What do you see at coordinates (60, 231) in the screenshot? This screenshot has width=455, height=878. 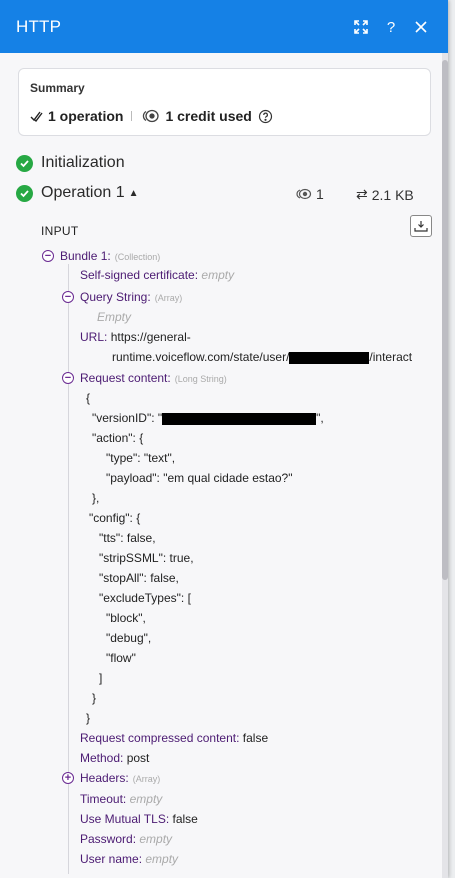 I see `input-heading: INPUT` at bounding box center [60, 231].